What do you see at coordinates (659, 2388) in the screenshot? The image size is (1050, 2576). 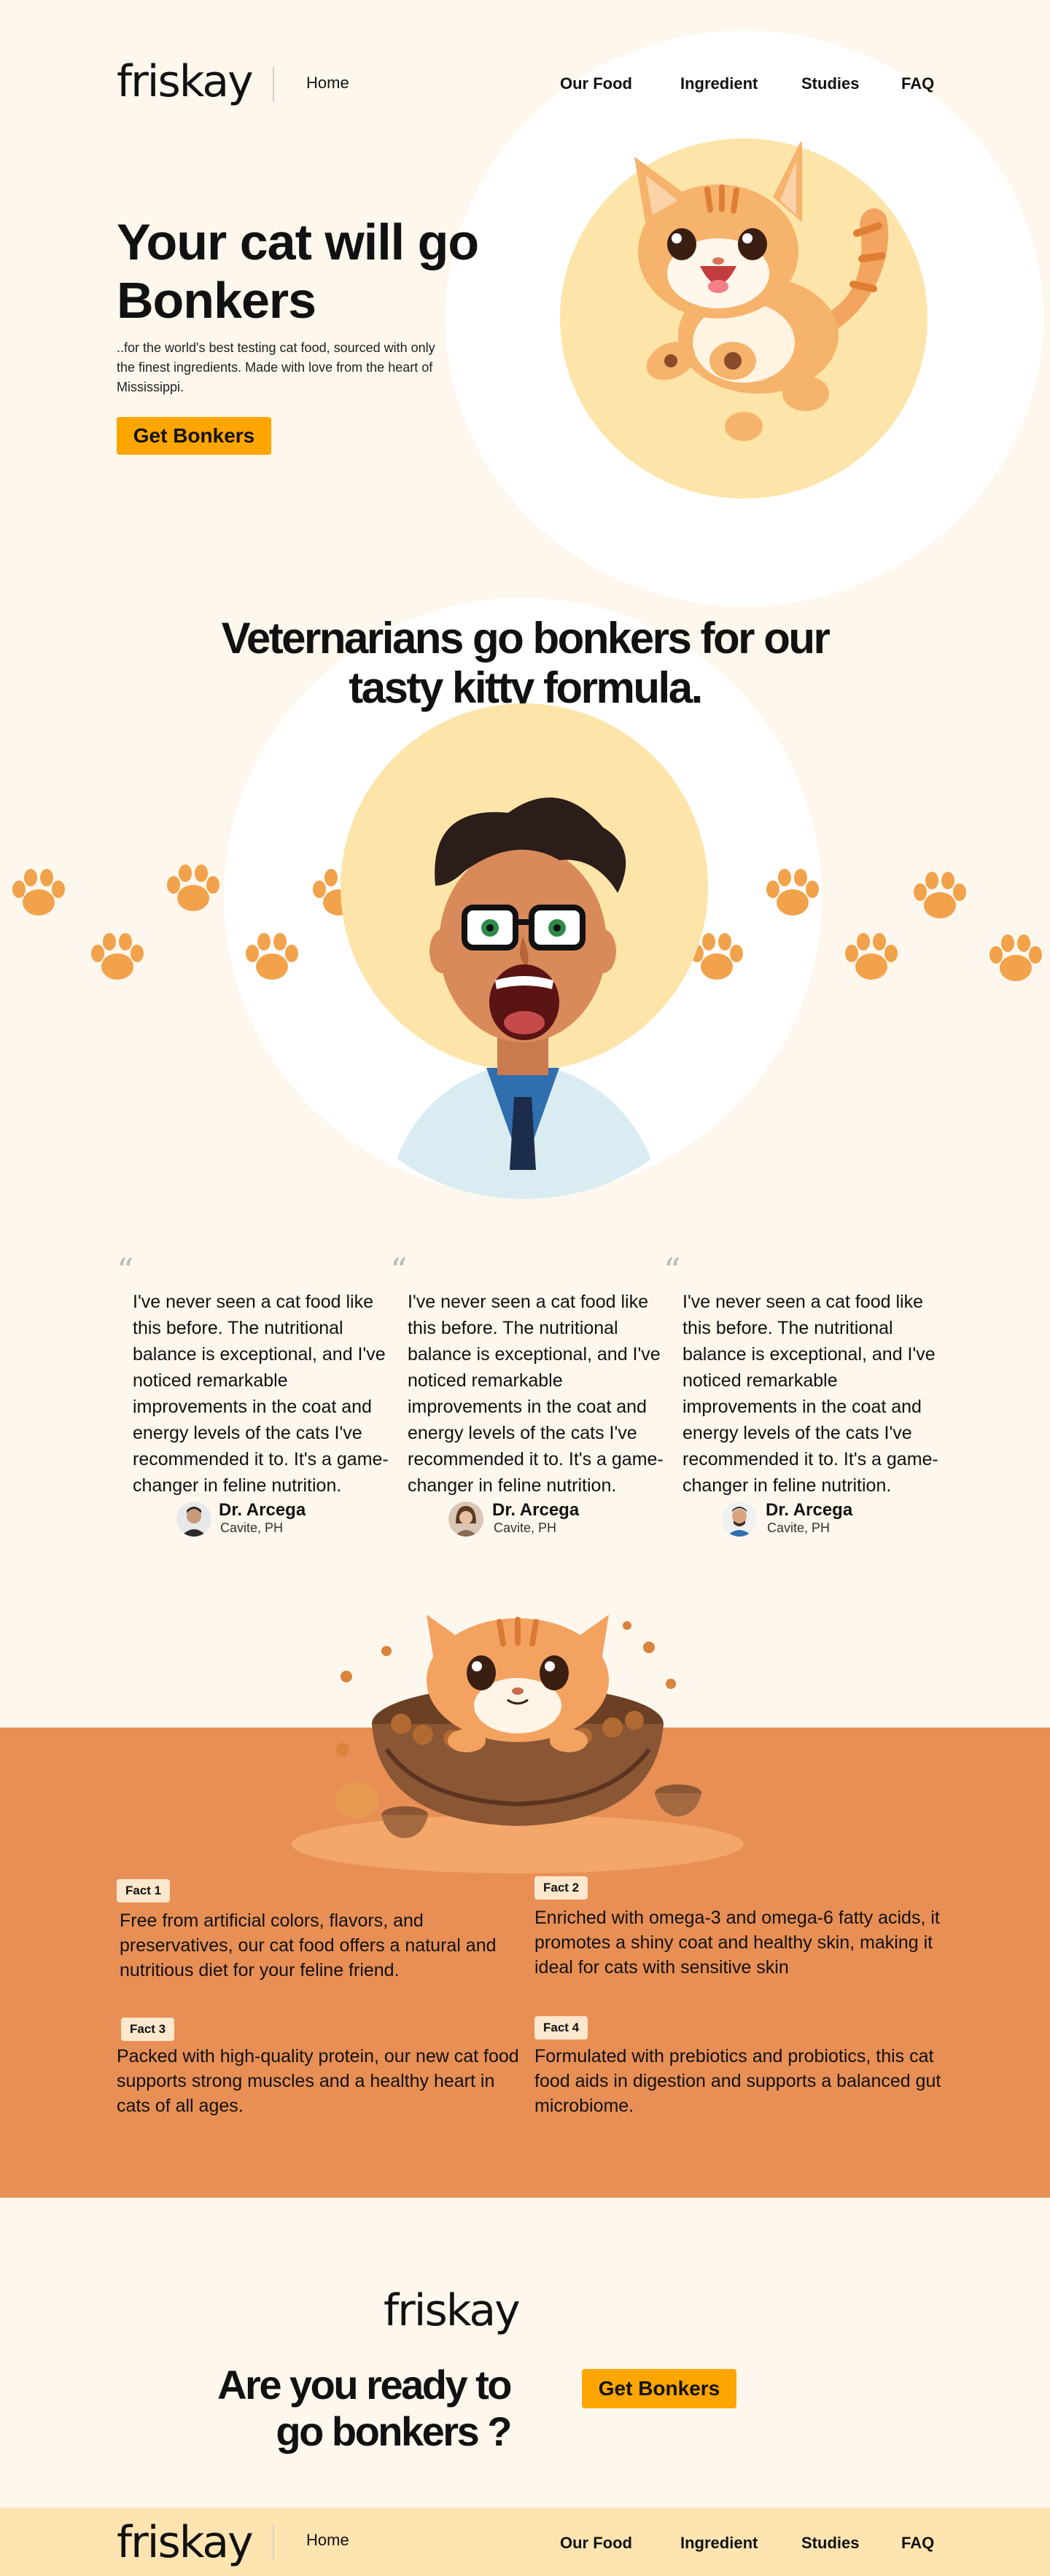 I see `cta-get-bonkers-button: Get Bonkers` at bounding box center [659, 2388].